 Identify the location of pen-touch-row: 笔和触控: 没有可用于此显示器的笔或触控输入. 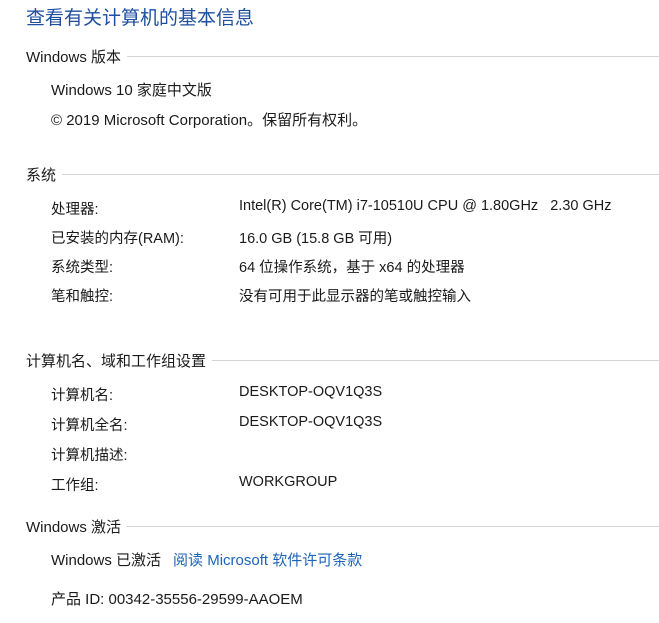
(355, 296).